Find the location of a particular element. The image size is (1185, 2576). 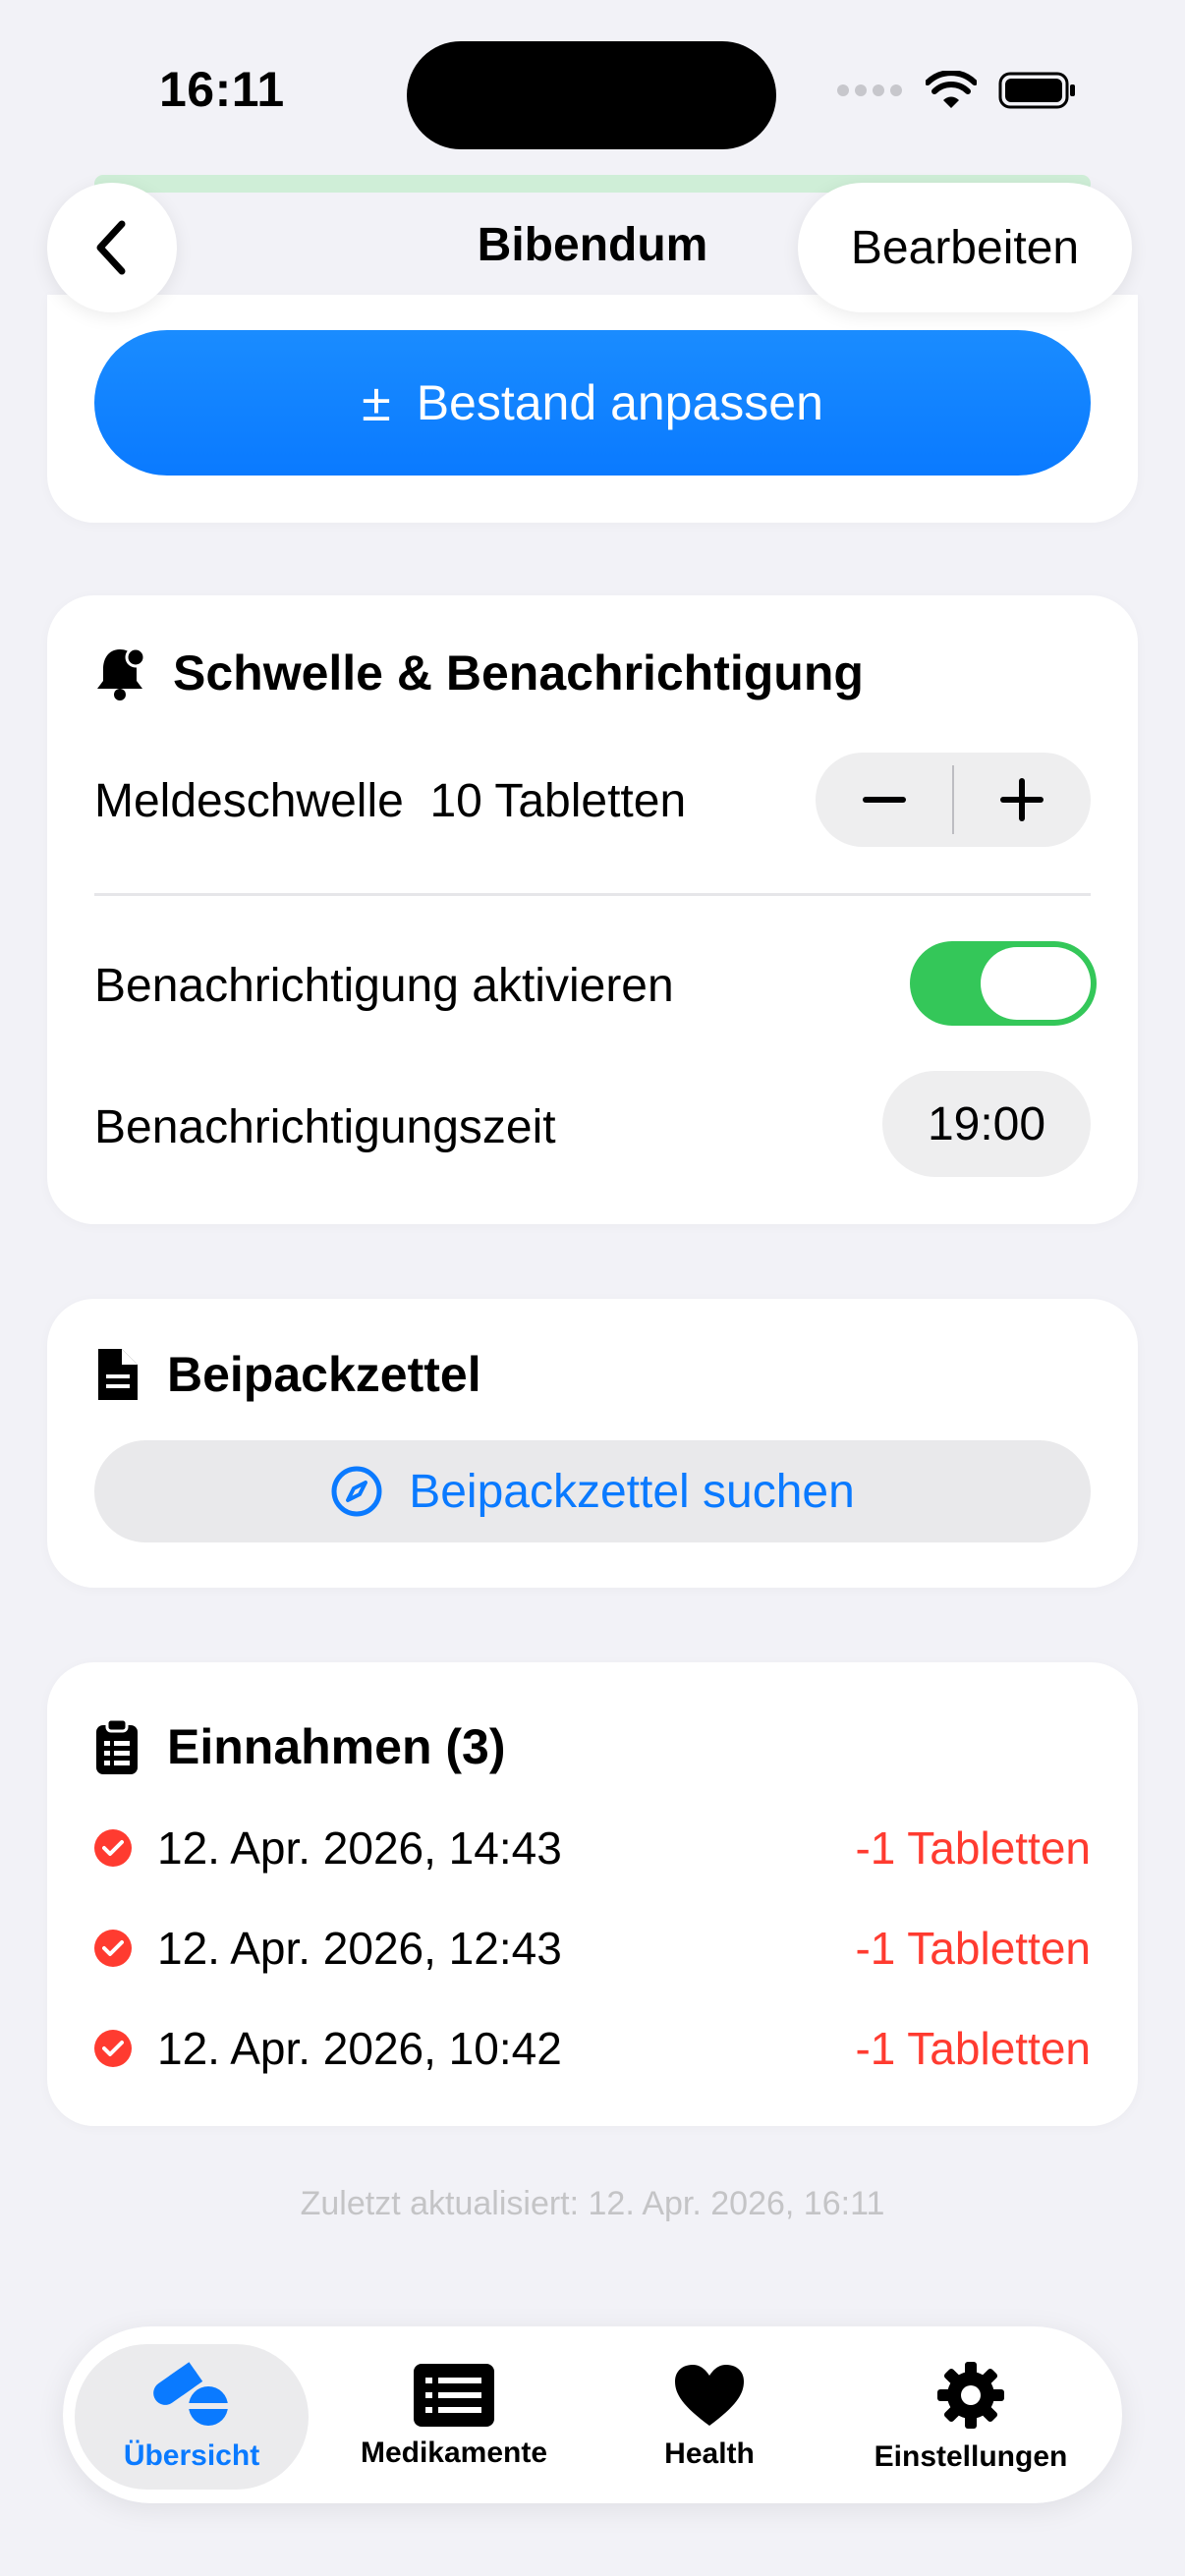

status-time: 16:11 is located at coordinates (222, 89).